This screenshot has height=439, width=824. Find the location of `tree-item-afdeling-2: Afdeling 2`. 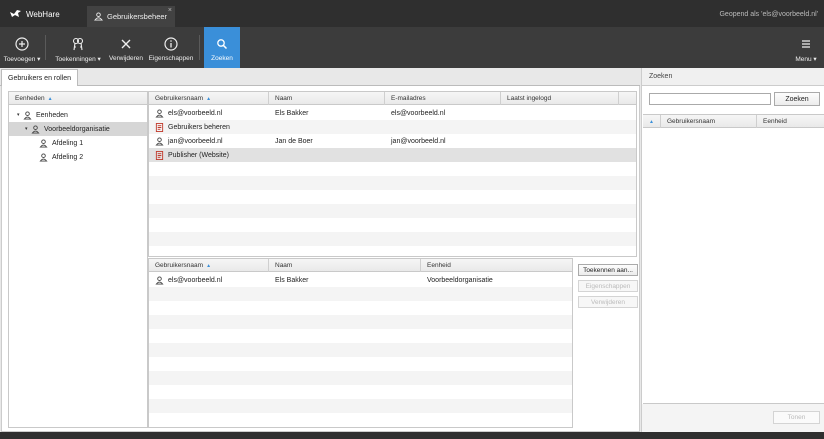

tree-item-afdeling-2: Afdeling 2 is located at coordinates (78, 157).